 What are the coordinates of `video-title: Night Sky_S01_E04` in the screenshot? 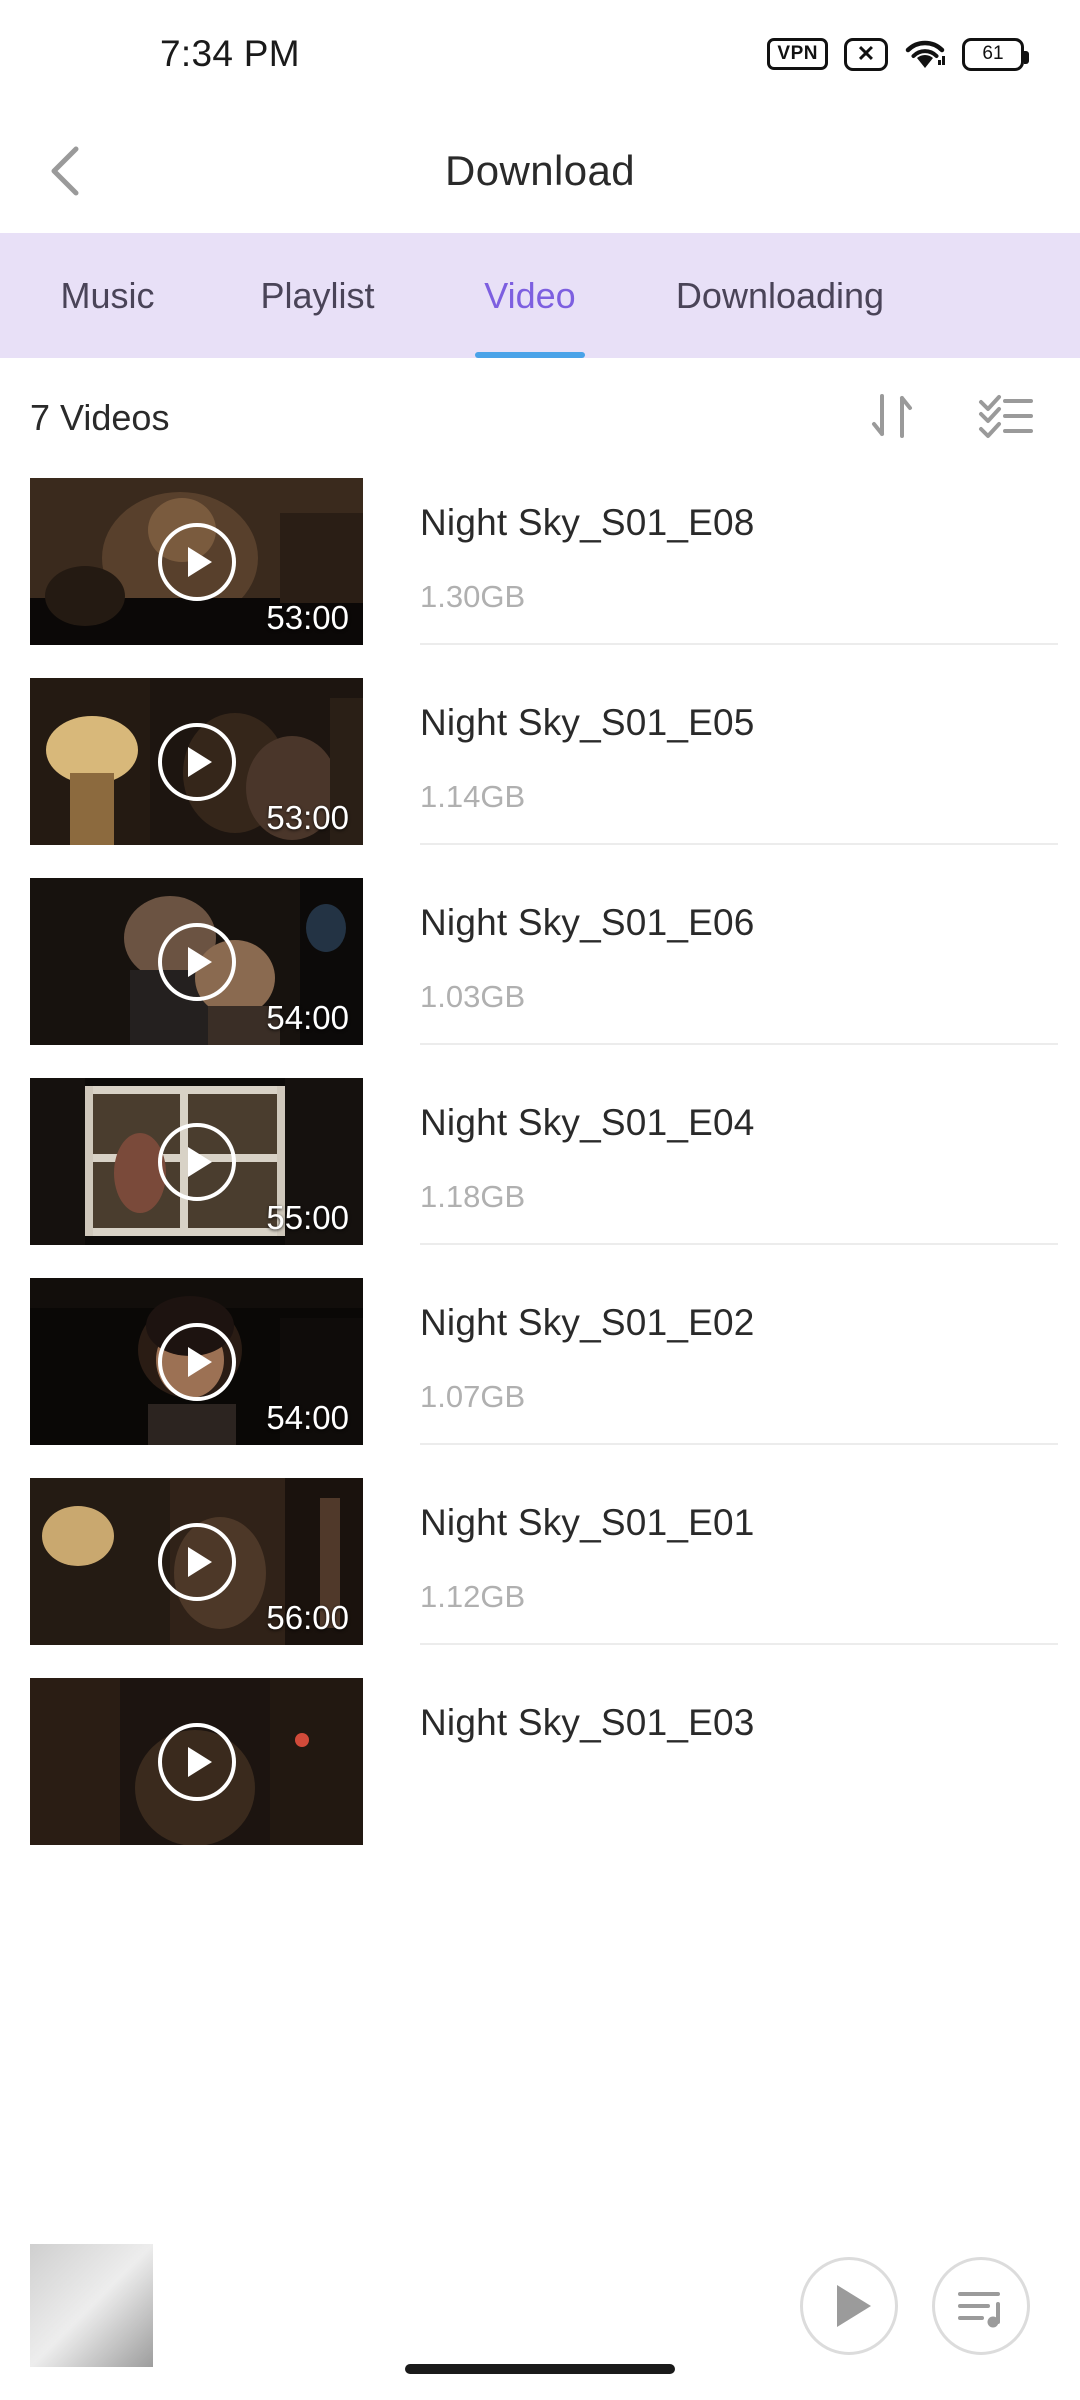 It's located at (587, 1122).